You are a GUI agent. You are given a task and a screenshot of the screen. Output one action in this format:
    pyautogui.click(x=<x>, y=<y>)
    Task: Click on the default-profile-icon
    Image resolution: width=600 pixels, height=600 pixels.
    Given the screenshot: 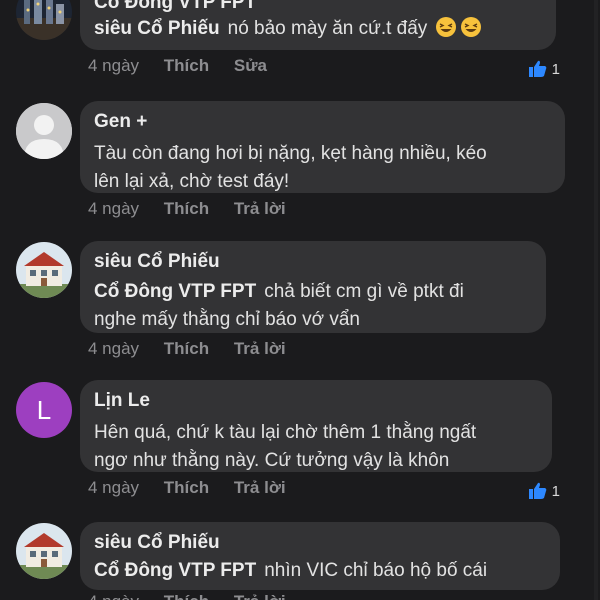 What is the action you would take?
    pyautogui.click(x=44, y=131)
    